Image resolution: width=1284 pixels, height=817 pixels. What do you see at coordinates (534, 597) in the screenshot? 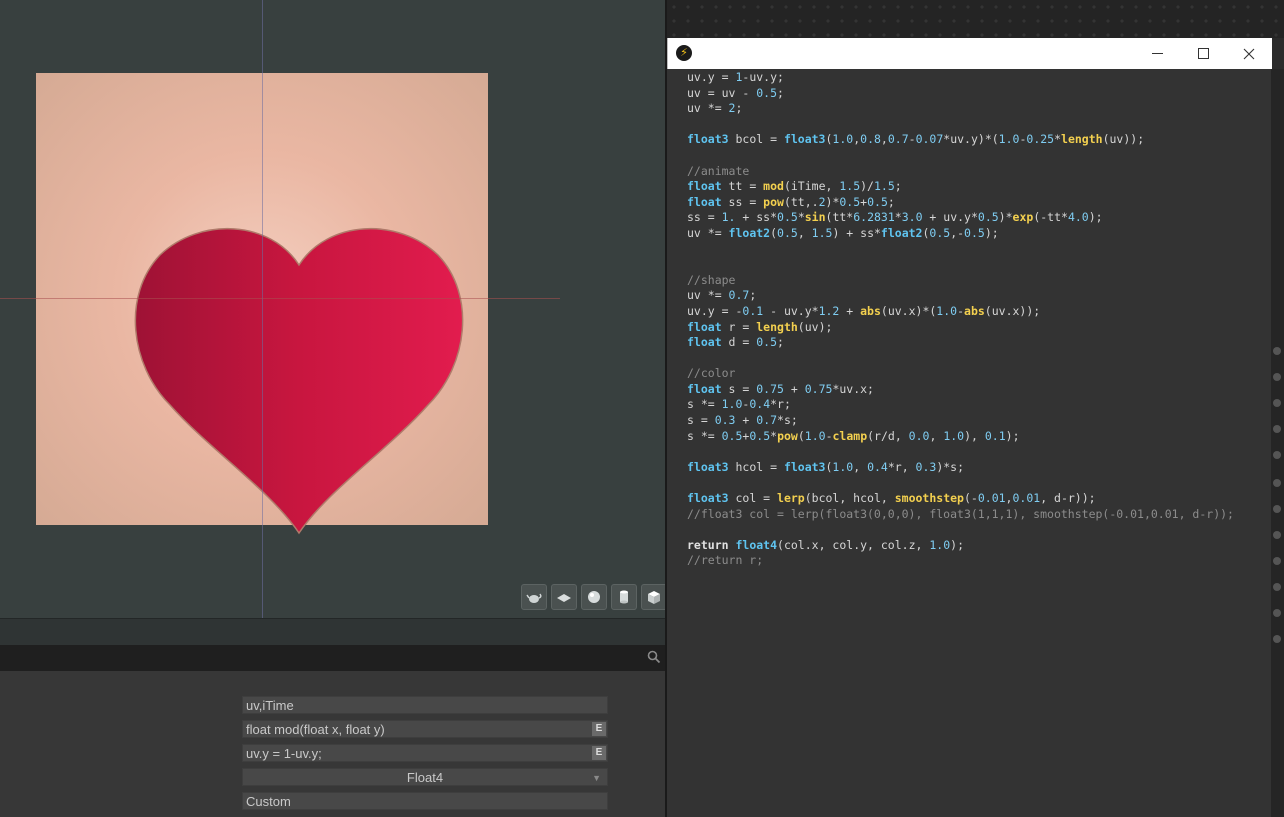
I see `teapot-icon` at bounding box center [534, 597].